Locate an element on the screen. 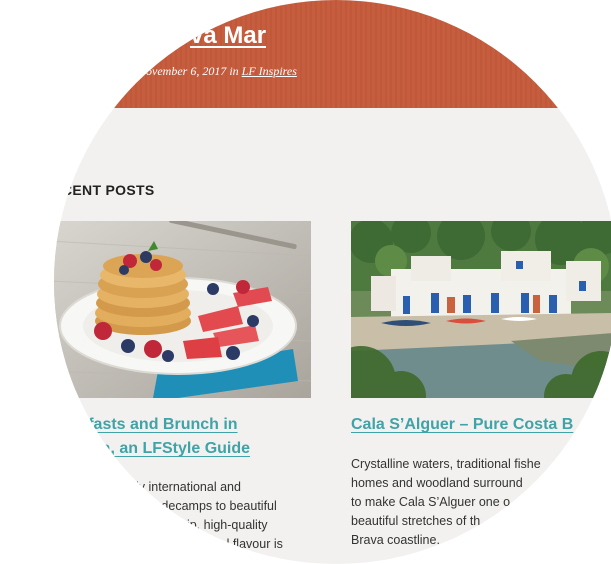 The width and height of the screenshot is (611, 564). excerpt-line: to make Cala S’Alguer one o is located at coordinates (431, 502).